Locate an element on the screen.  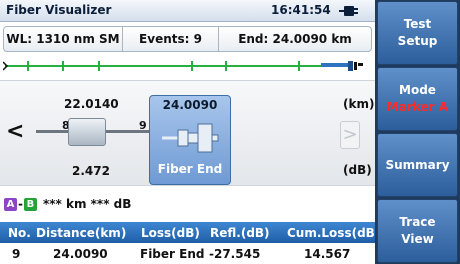
loss-unit-label: (dB) is located at coordinates (357, 170).